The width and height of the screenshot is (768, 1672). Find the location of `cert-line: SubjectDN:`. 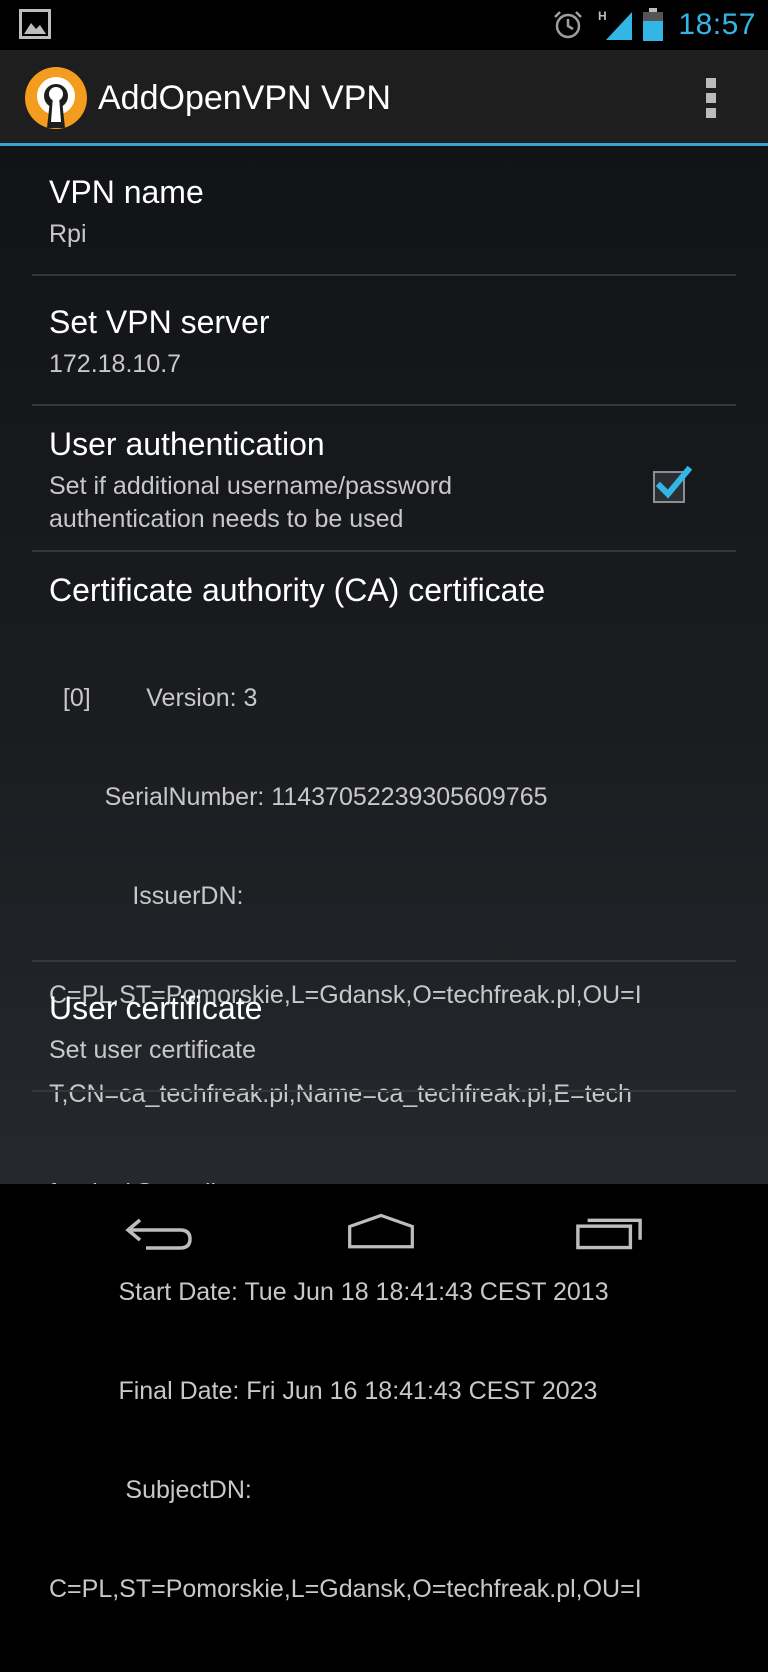

cert-line: SubjectDN: is located at coordinates (150, 1490).